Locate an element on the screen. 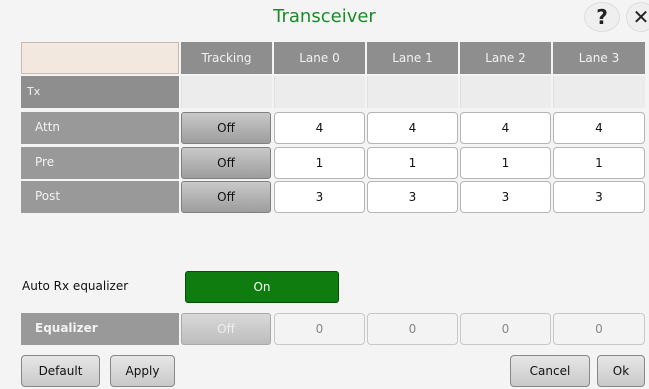 This screenshot has width=649, height=389. attn-lane-1-field: 4 is located at coordinates (412, 128).